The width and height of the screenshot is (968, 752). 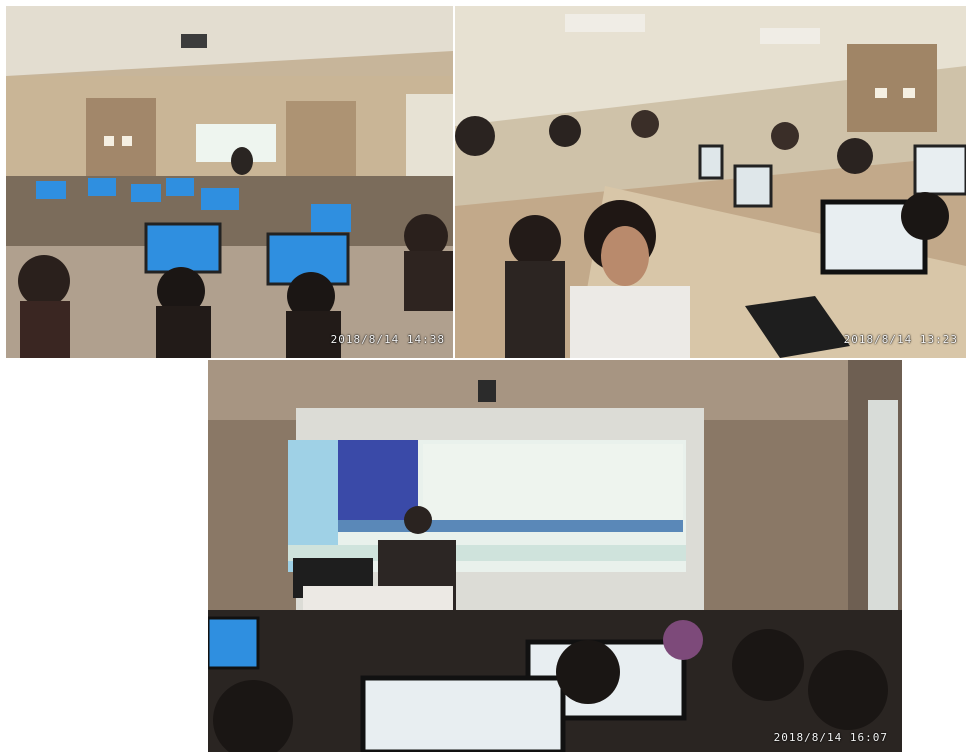 I want to click on photo-timestamp: 2018/8/14 16:07, so click(x=830, y=737).